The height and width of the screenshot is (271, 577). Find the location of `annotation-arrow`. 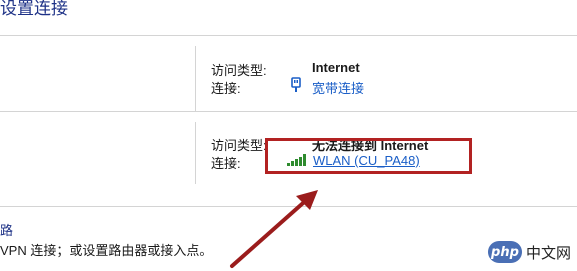

annotation-arrow is located at coordinates (274, 229).